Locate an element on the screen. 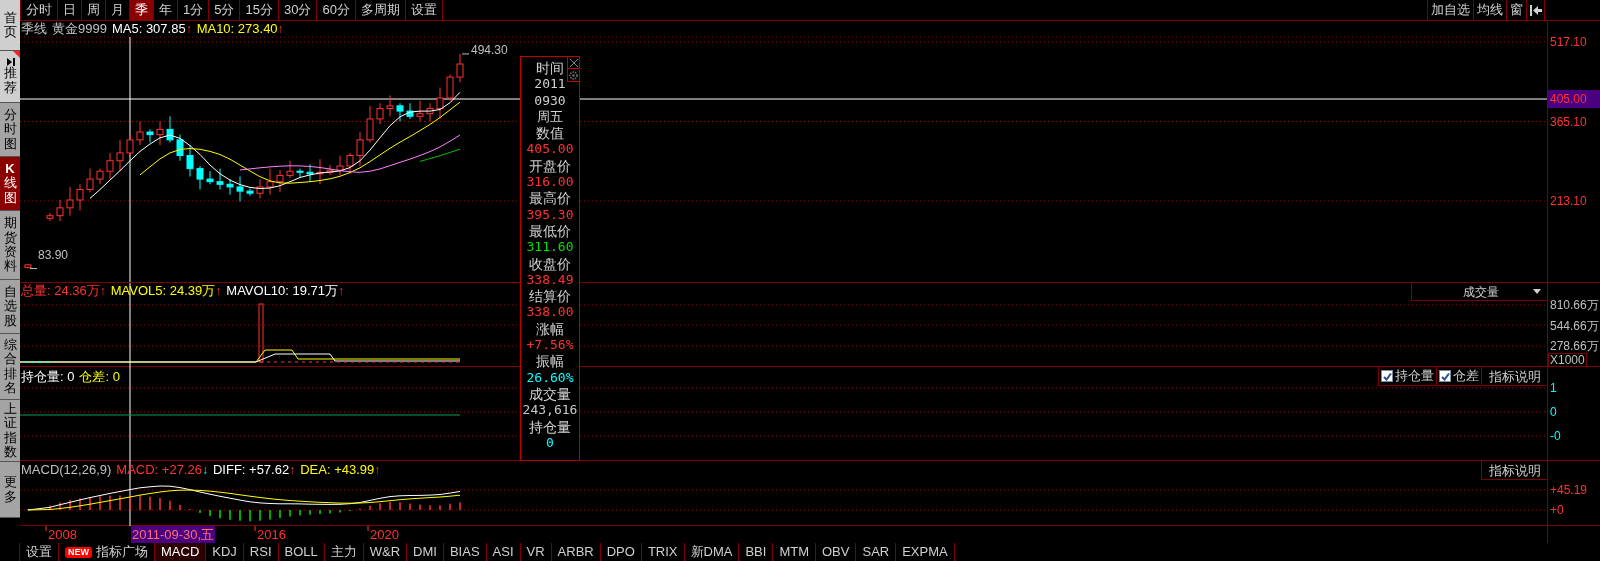  toolbar-button: 均线 is located at coordinates (1489, 10).